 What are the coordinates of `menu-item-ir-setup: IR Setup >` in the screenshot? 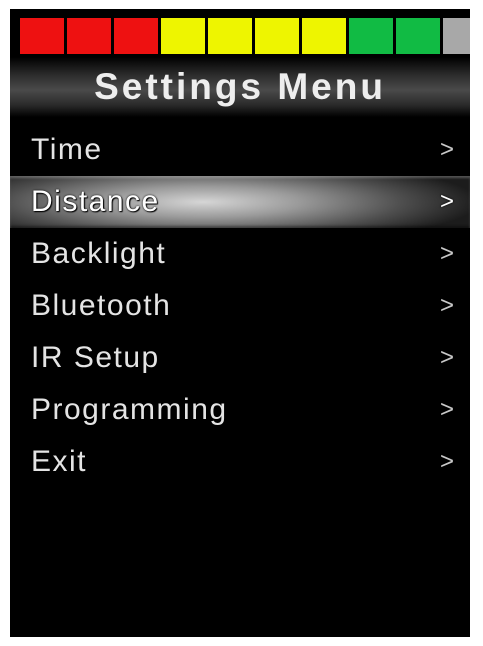 It's located at (240, 358).